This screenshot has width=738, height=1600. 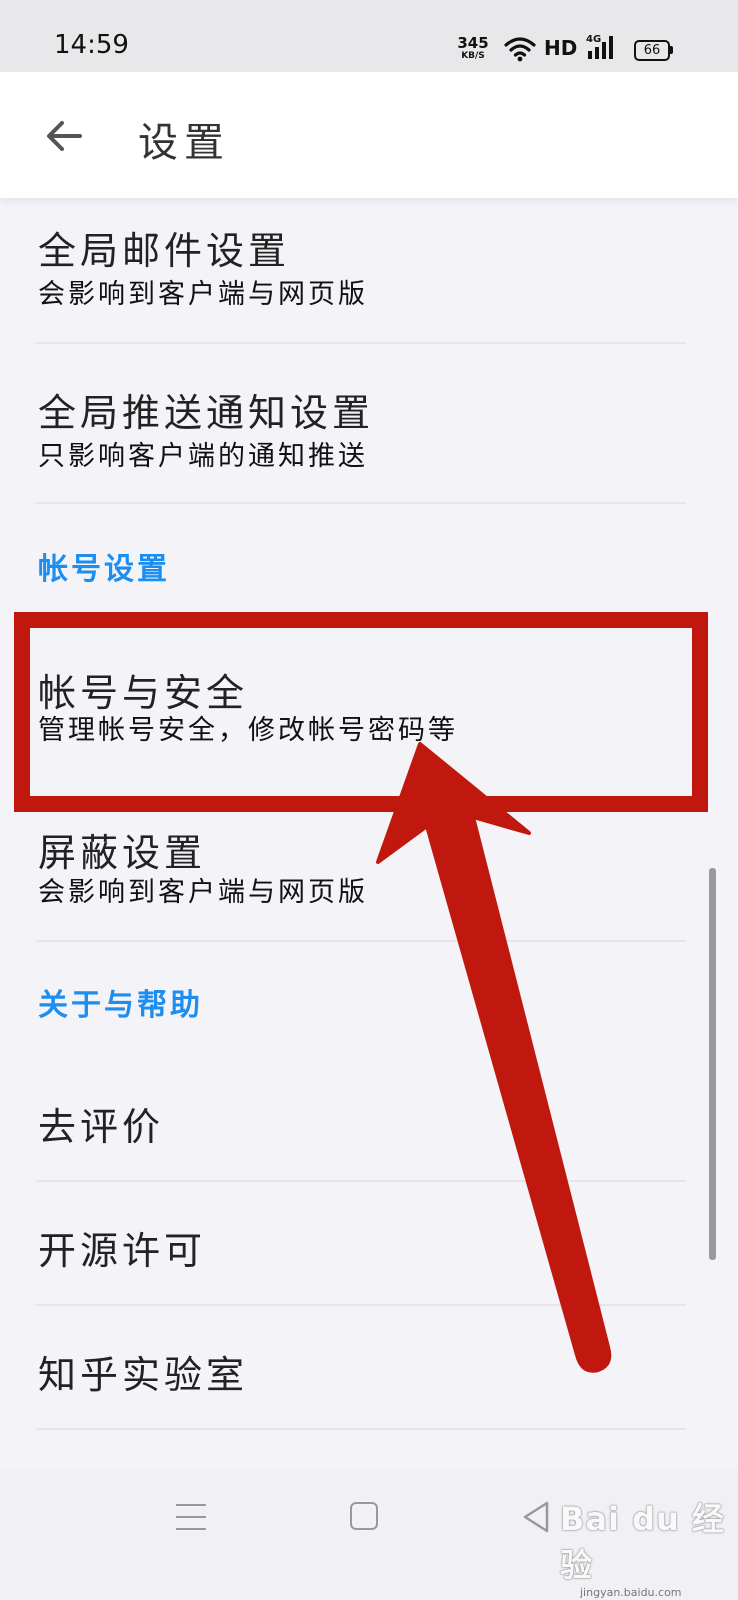 I want to click on app-bar: 设置, so click(x=369, y=135).